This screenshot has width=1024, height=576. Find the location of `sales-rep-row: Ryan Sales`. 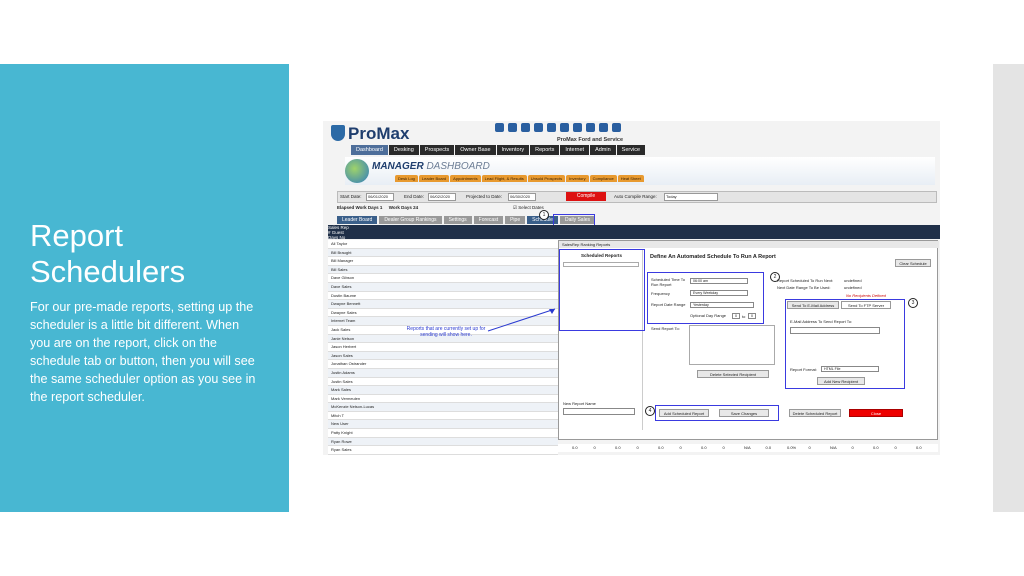

sales-rep-row: Ryan Sales is located at coordinates (443, 450).